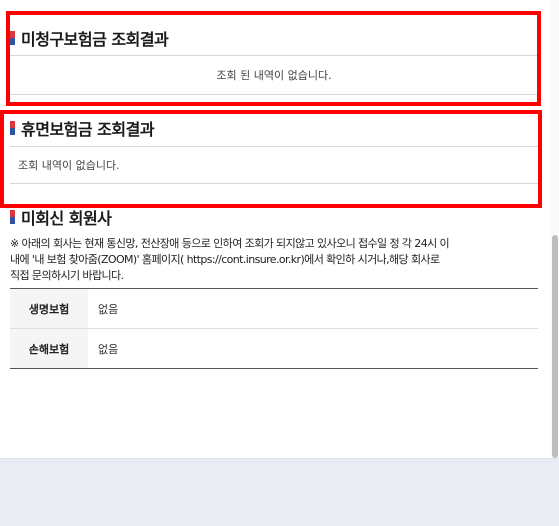 The image size is (559, 526). Describe the element at coordinates (49, 308) in the screenshot. I see `row-label: 생명보험` at that location.